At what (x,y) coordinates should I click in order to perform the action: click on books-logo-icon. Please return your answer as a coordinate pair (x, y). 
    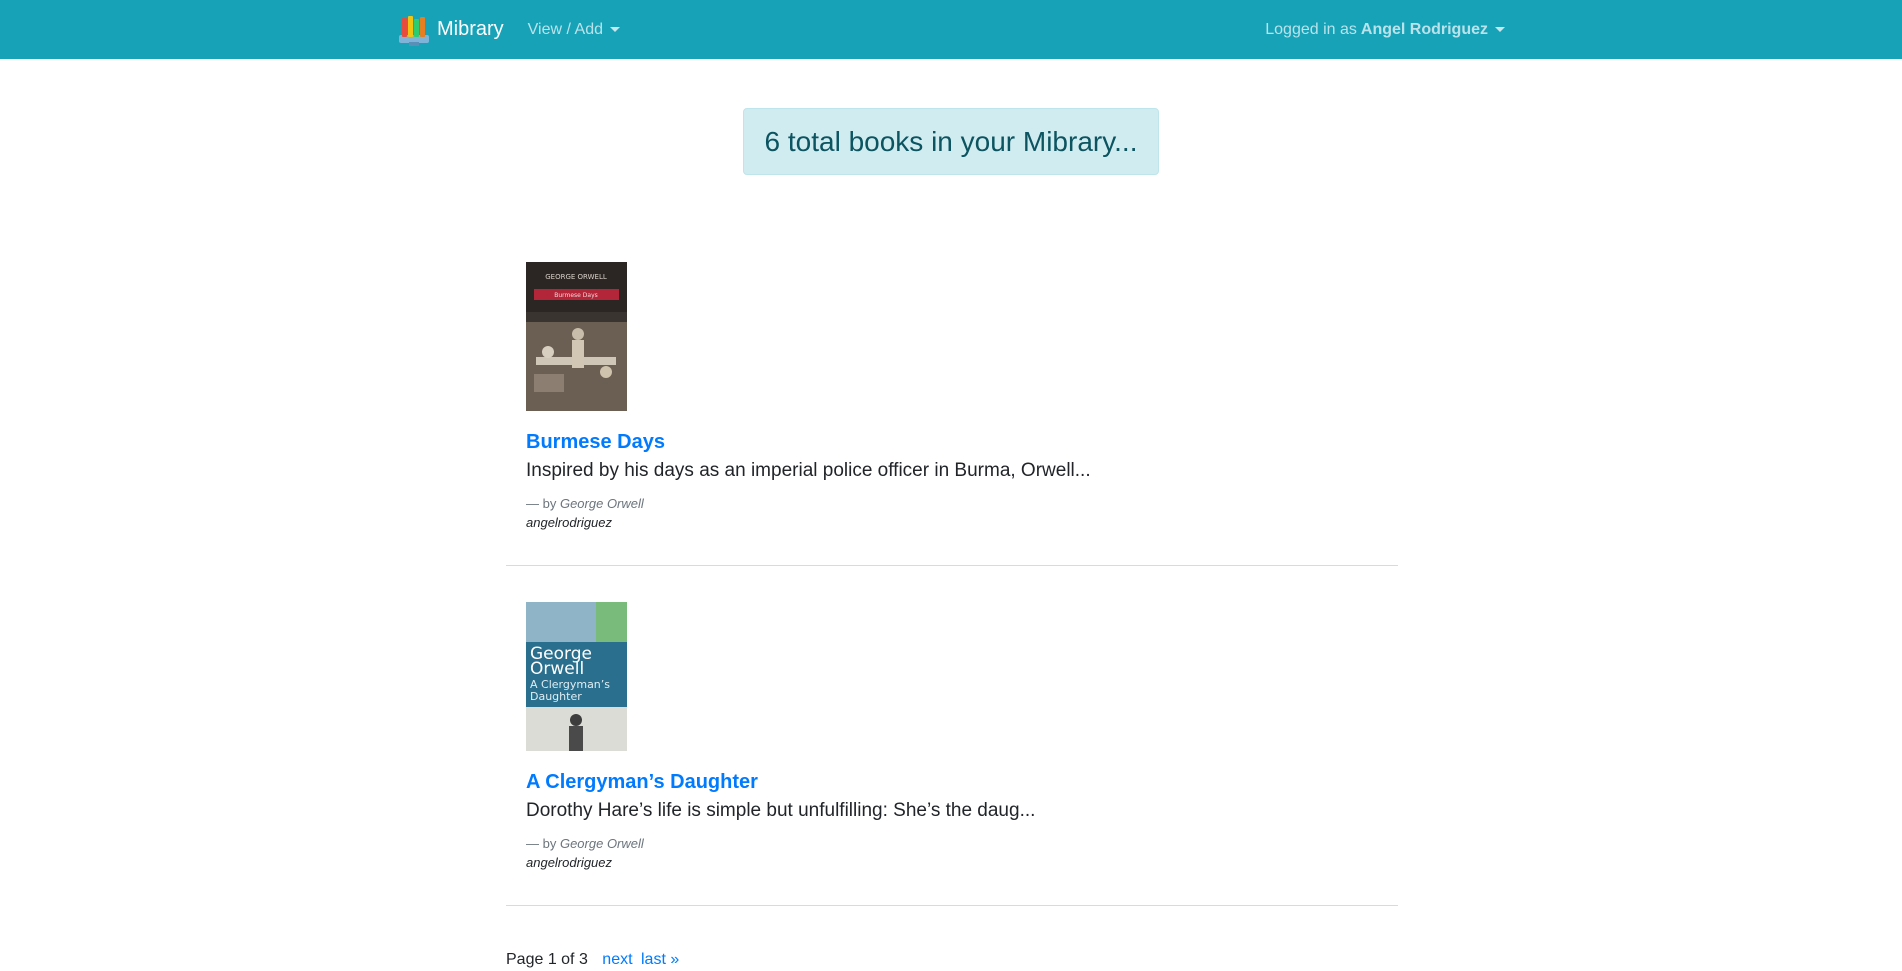
    Looking at the image, I should click on (414, 30).